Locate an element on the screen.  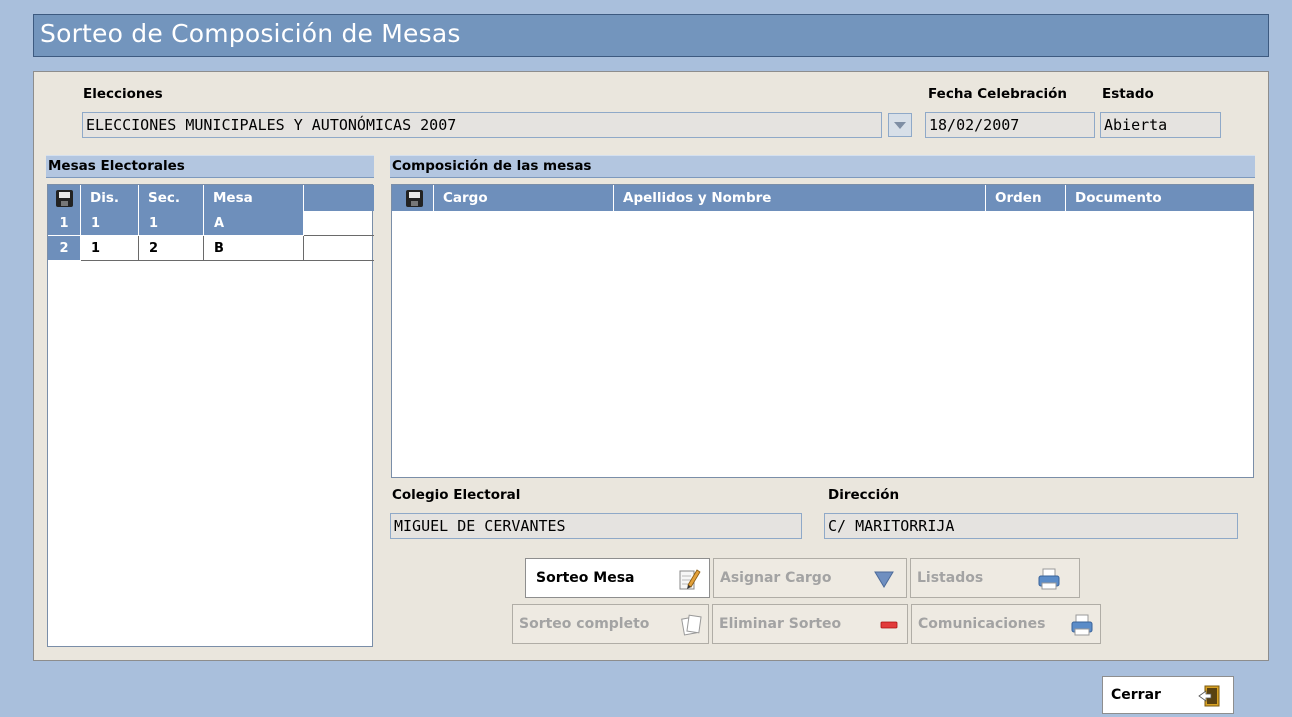
eliminar-sorteo-label: Eliminar Sorteo is located at coordinates (780, 624).